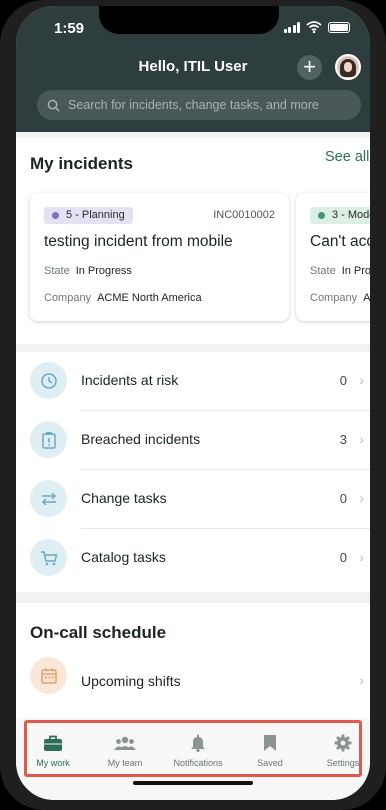 This screenshot has width=386, height=810. Describe the element at coordinates (141, 439) in the screenshot. I see `list-item-label: Breached incidents` at that location.